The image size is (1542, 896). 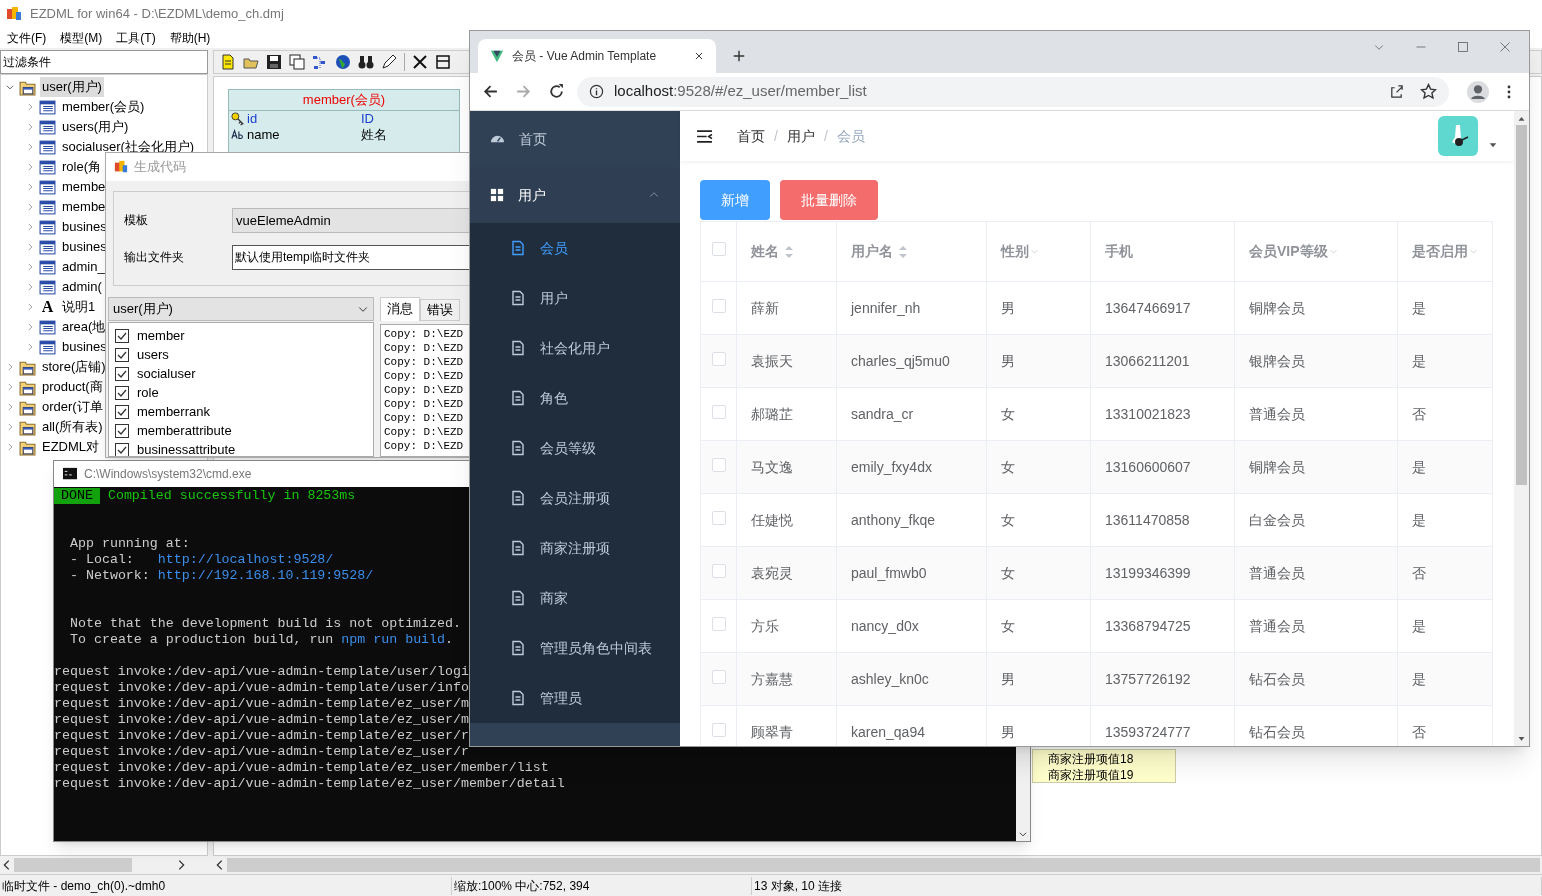 I want to click on checkbox-label: member, so click(x=161, y=335).